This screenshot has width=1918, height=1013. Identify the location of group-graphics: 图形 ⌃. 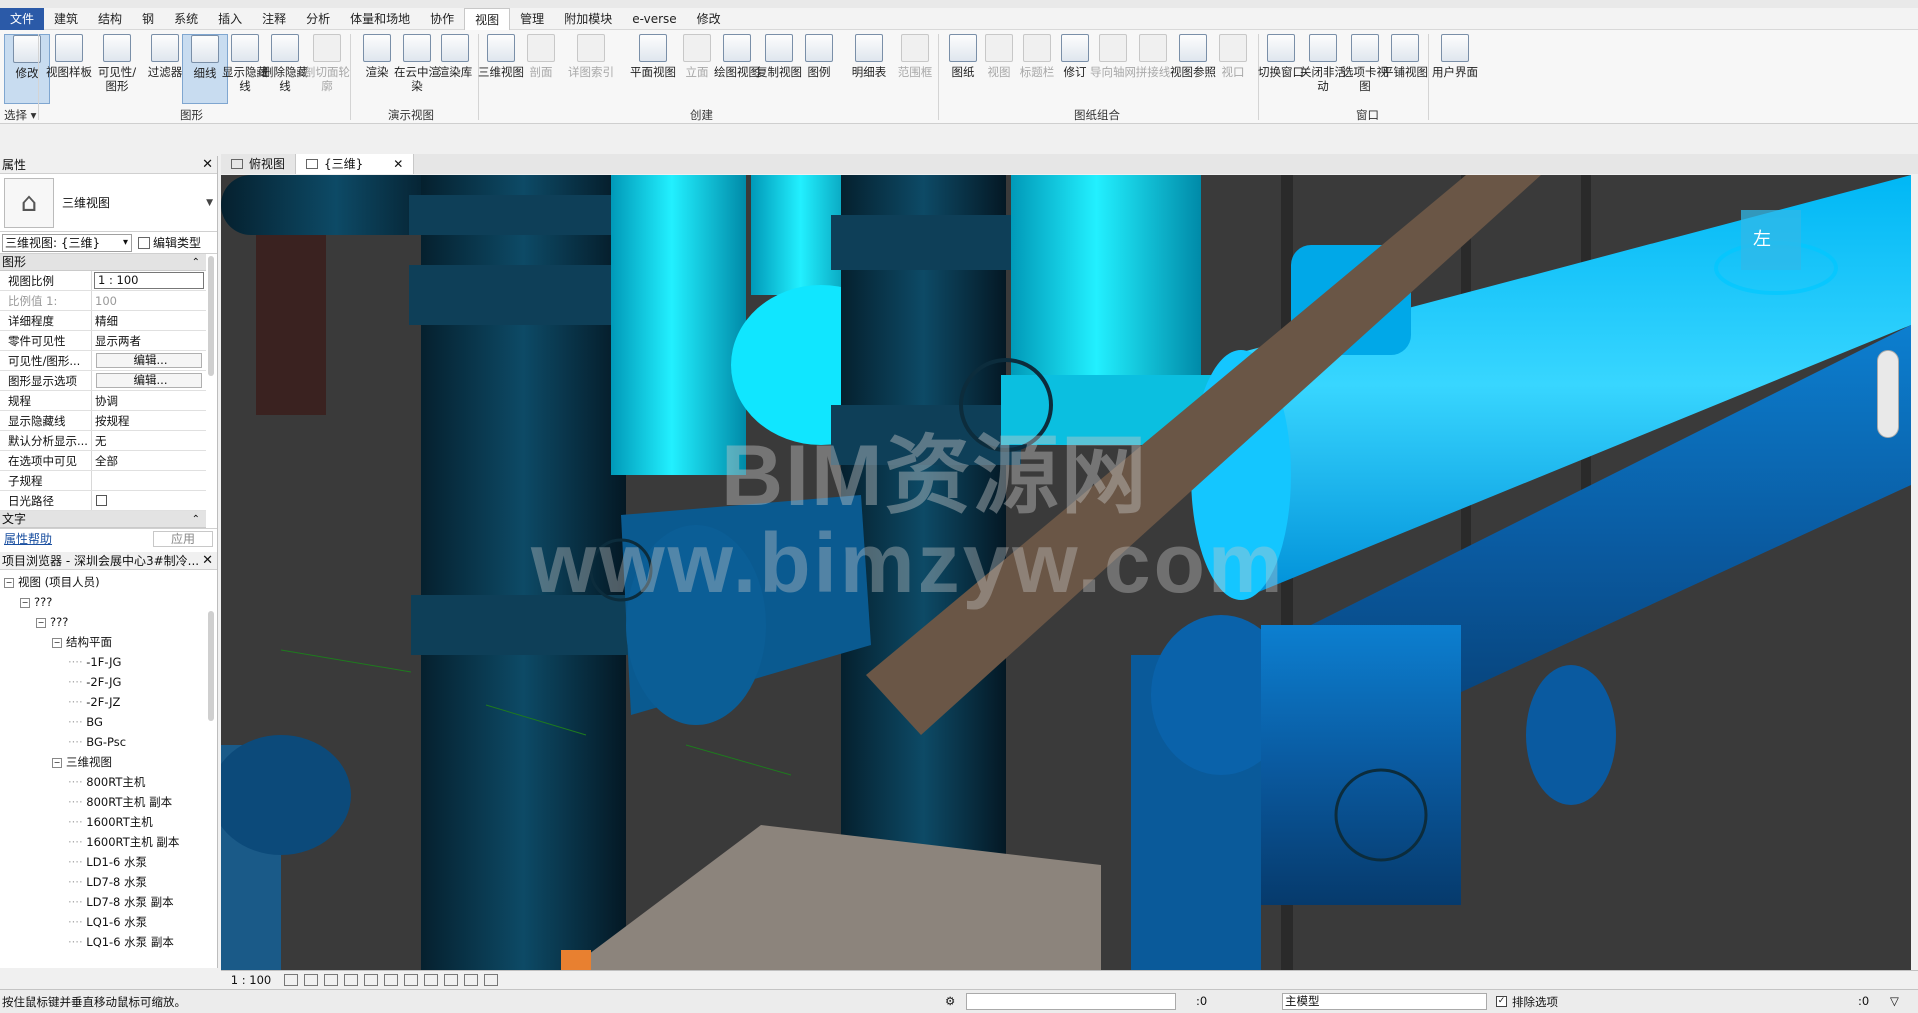
(103, 262).